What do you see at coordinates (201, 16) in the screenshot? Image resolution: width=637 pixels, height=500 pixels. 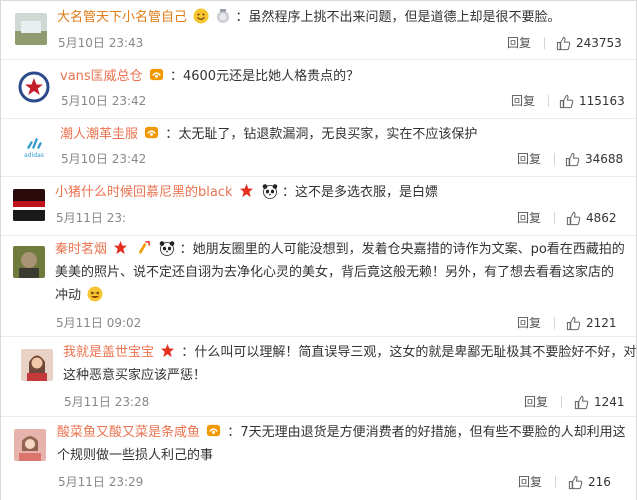 I see `smile-emoji-icon` at bounding box center [201, 16].